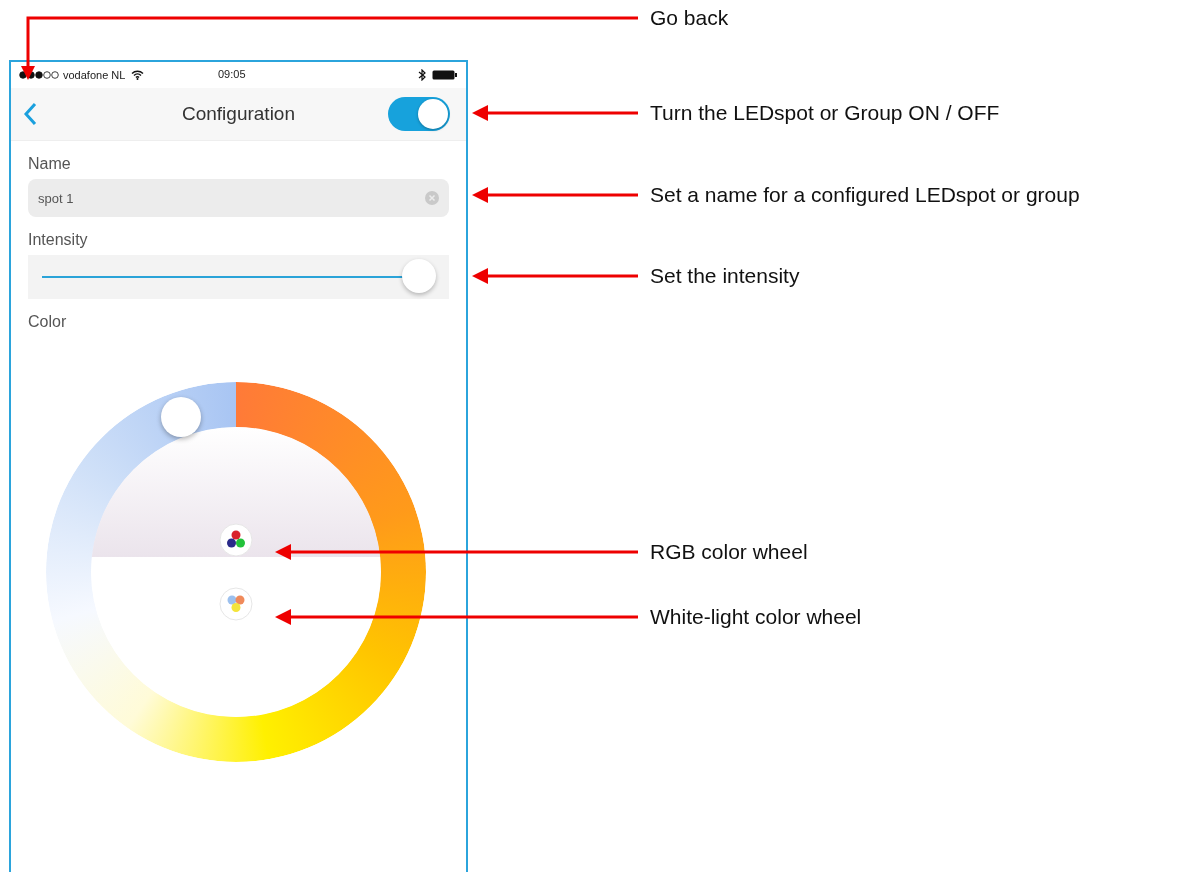  Describe the element at coordinates (236, 540) in the screenshot. I see `rgb-mode-button` at that location.